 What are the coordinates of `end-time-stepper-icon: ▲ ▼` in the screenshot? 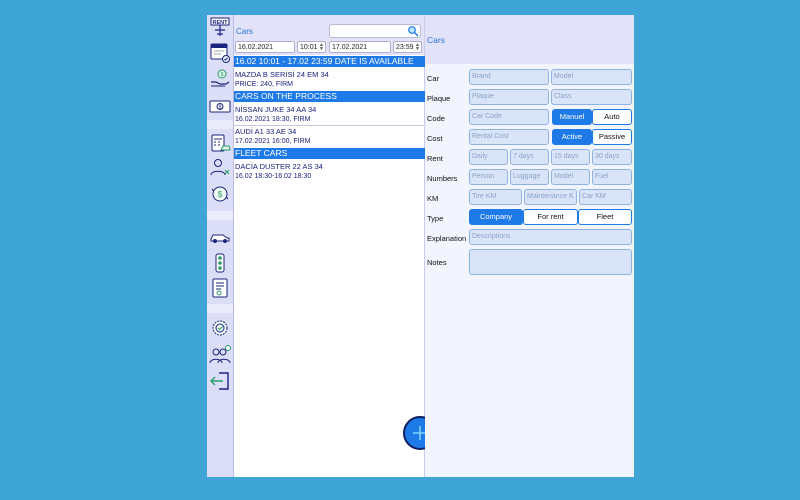 It's located at (417, 47).